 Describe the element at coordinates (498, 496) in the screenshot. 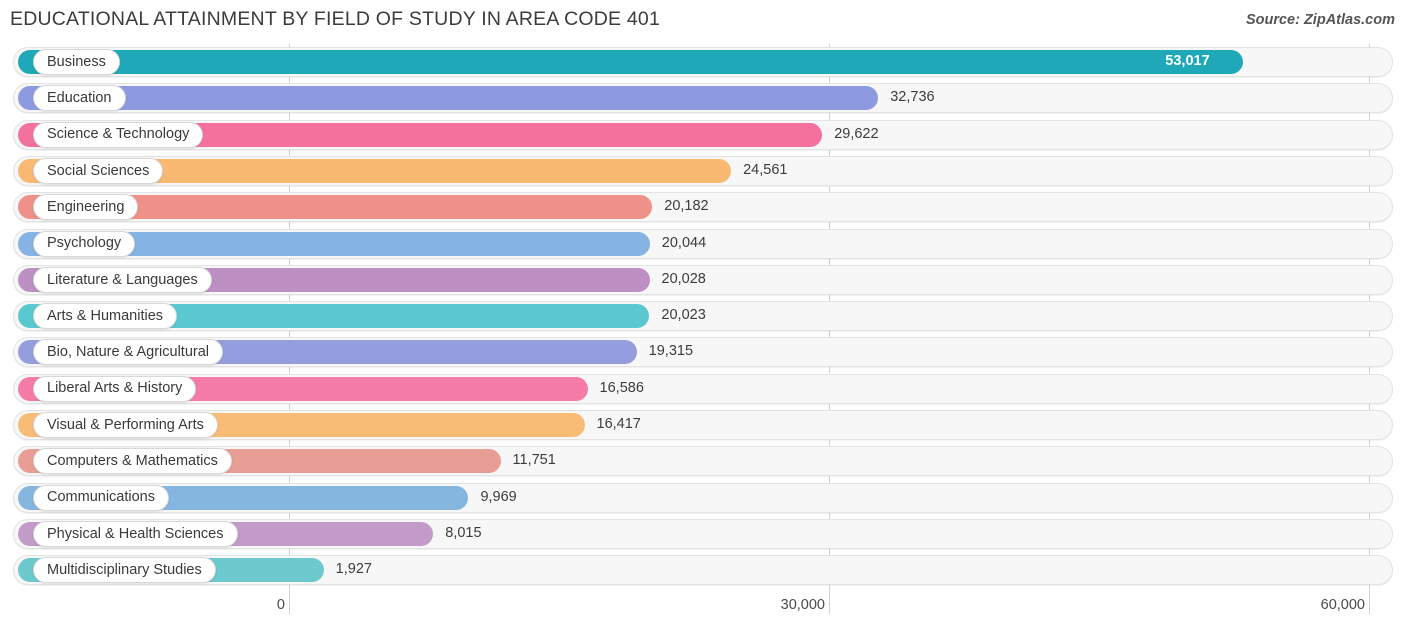

I see `bar-value: 9,969` at that location.